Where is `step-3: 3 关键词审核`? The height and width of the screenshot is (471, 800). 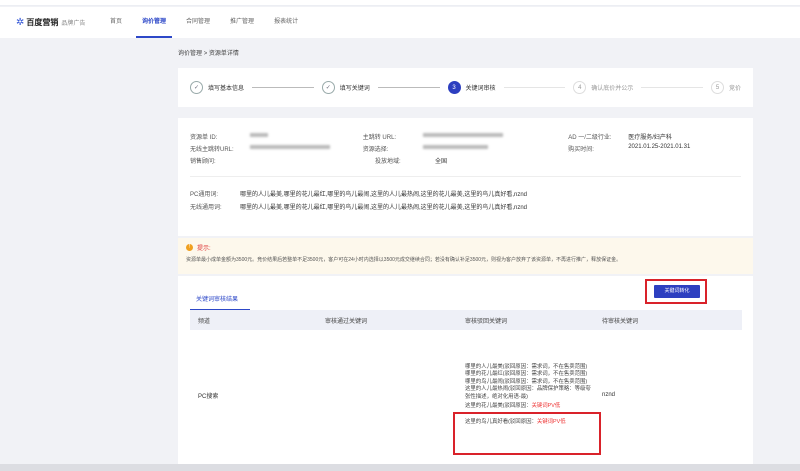 step-3: 3 关键词审核 is located at coordinates (471, 87).